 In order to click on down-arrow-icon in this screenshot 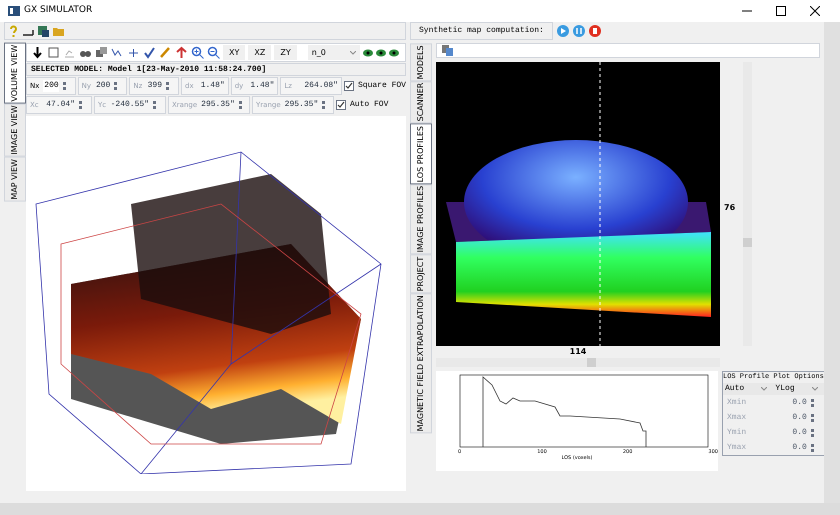, I will do `click(37, 52)`.